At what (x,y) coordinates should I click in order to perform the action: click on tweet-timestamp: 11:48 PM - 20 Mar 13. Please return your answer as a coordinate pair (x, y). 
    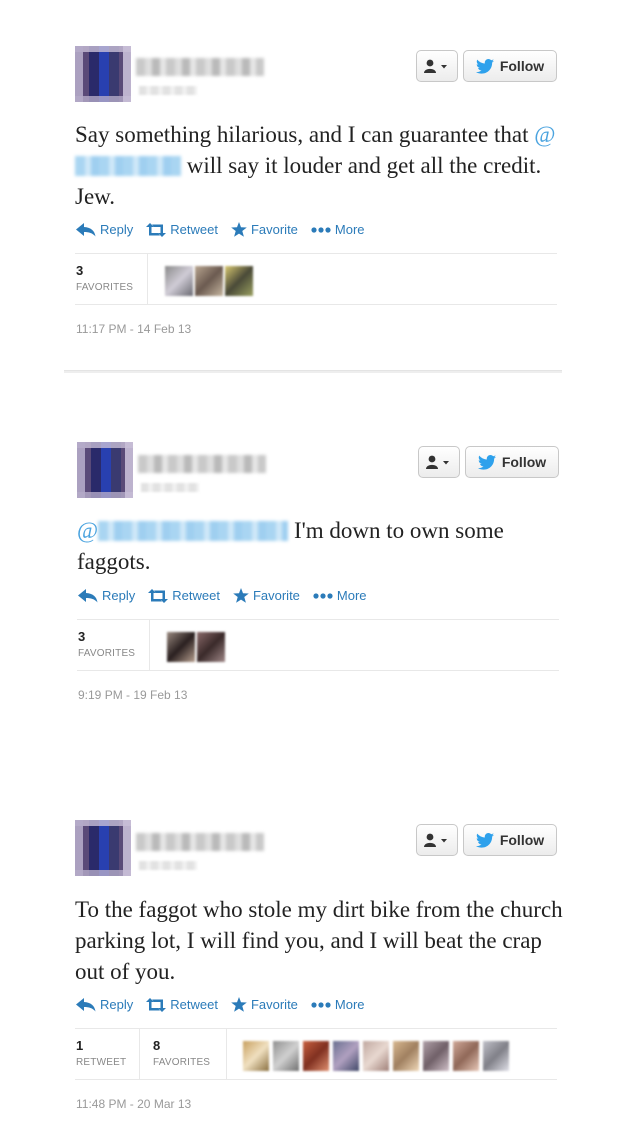
    Looking at the image, I should click on (133, 1104).